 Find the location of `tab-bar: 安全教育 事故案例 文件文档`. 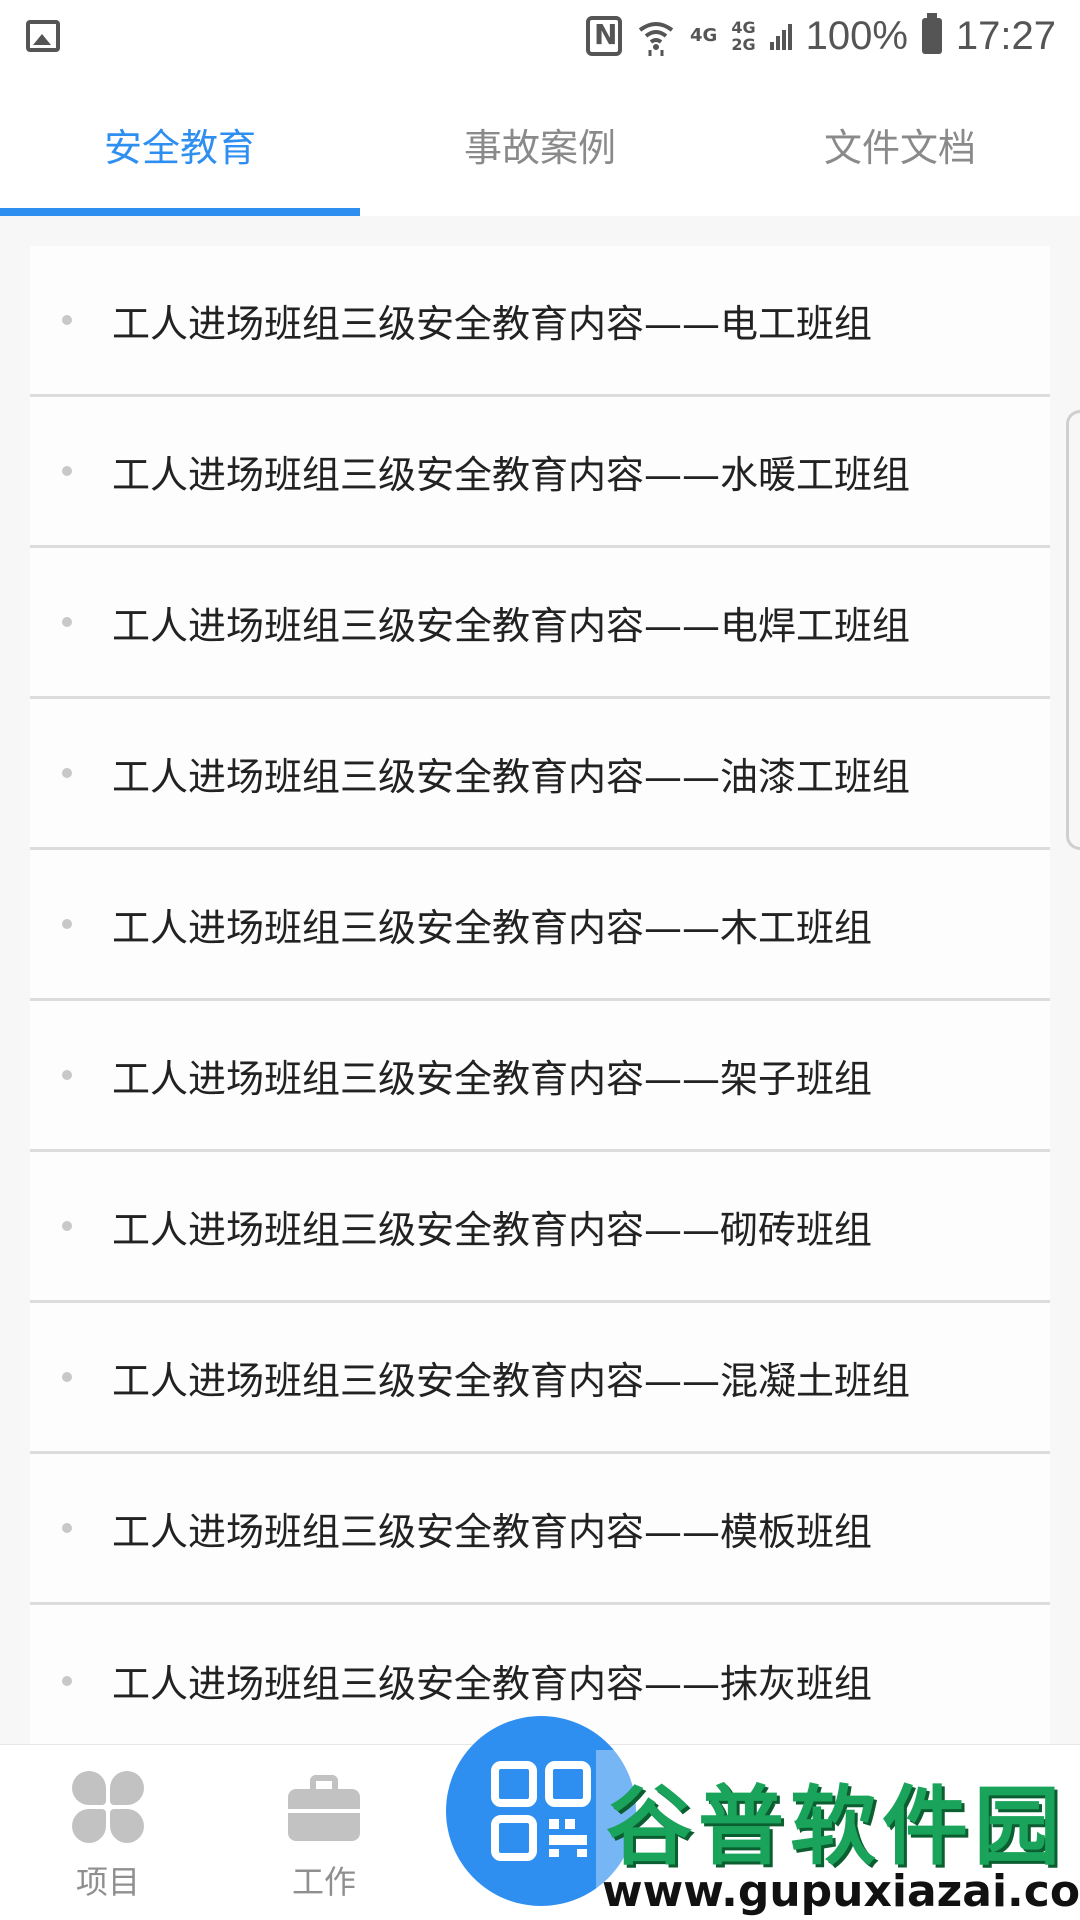

tab-bar: 安全教育 事故案例 文件文档 is located at coordinates (540, 144).